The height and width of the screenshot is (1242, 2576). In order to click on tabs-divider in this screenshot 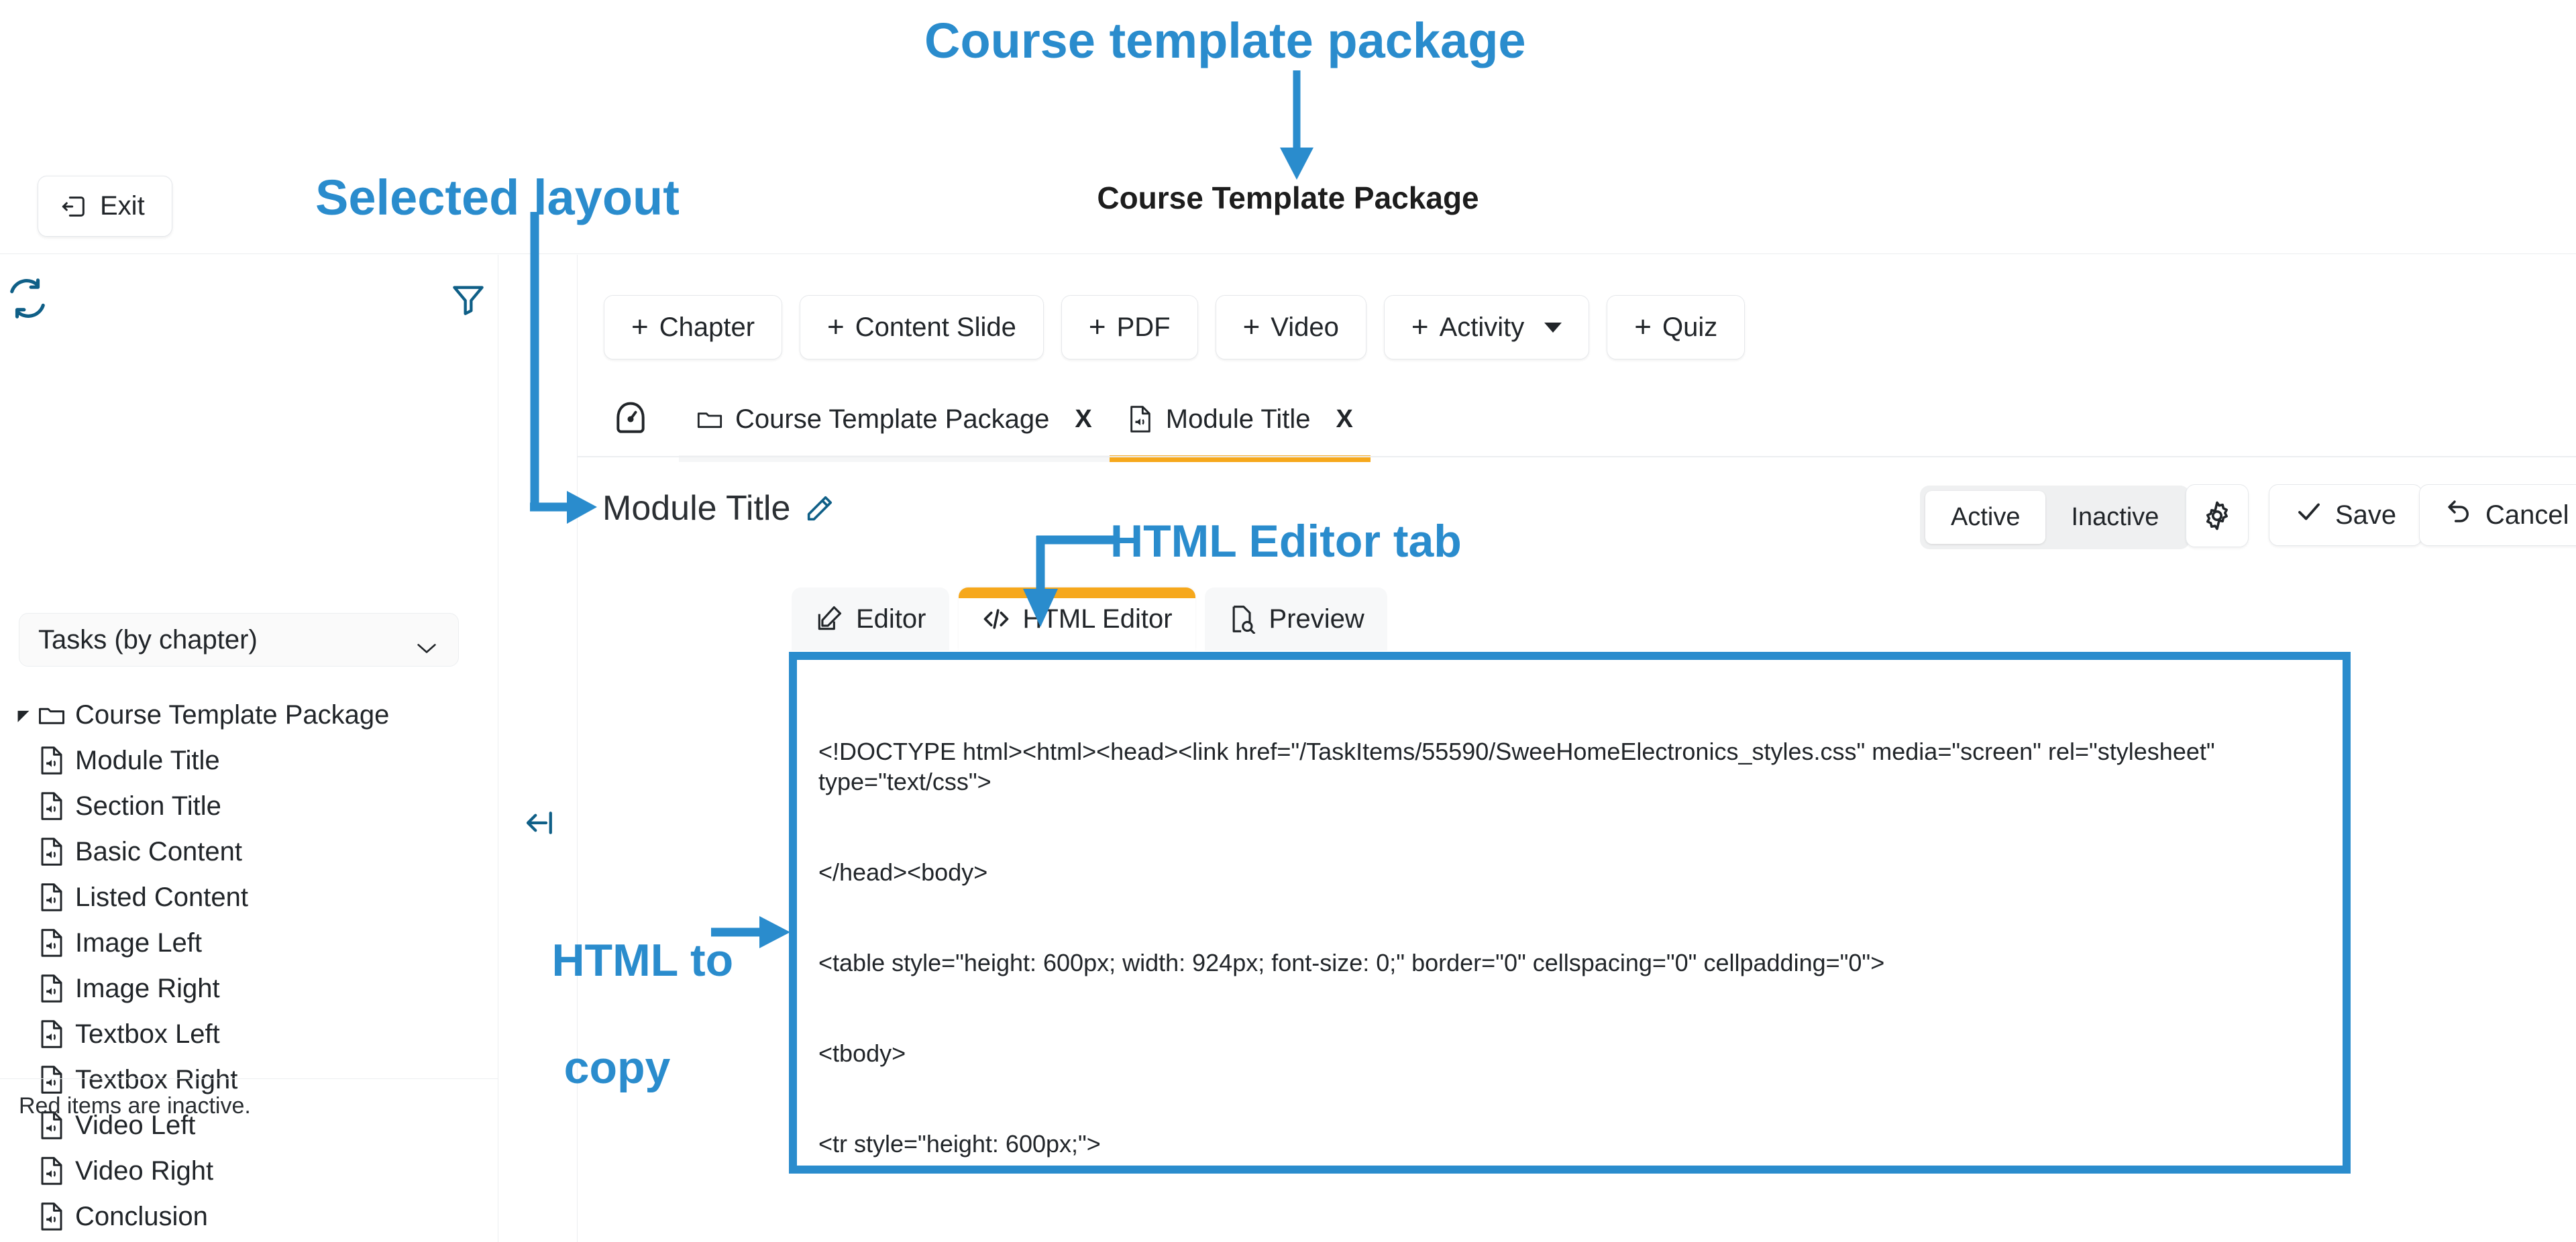, I will do `click(1576, 456)`.